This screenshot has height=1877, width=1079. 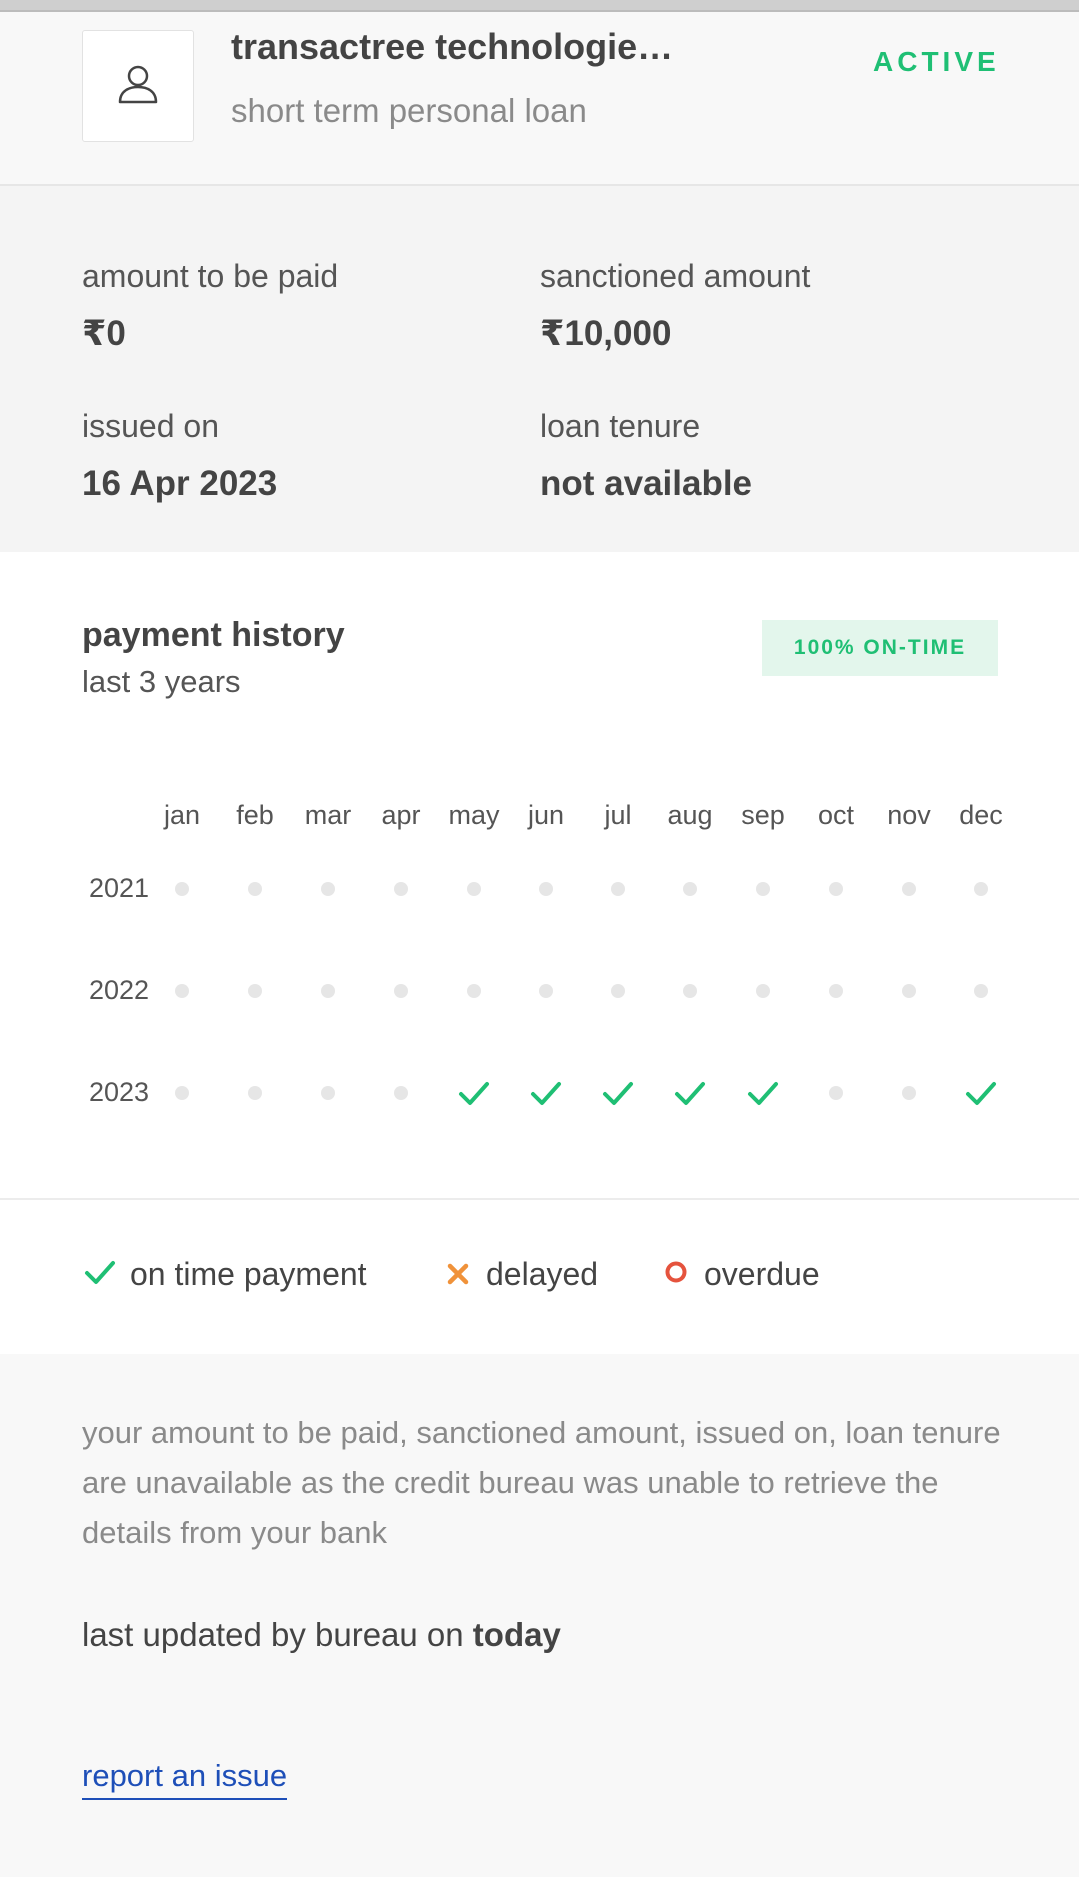 I want to click on loan-tenure-value: not available, so click(x=646, y=483).